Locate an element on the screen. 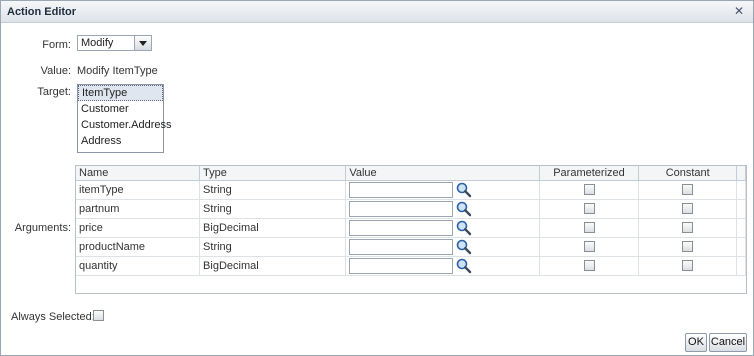 This screenshot has height=356, width=754. table-row: productName String is located at coordinates (411, 247).